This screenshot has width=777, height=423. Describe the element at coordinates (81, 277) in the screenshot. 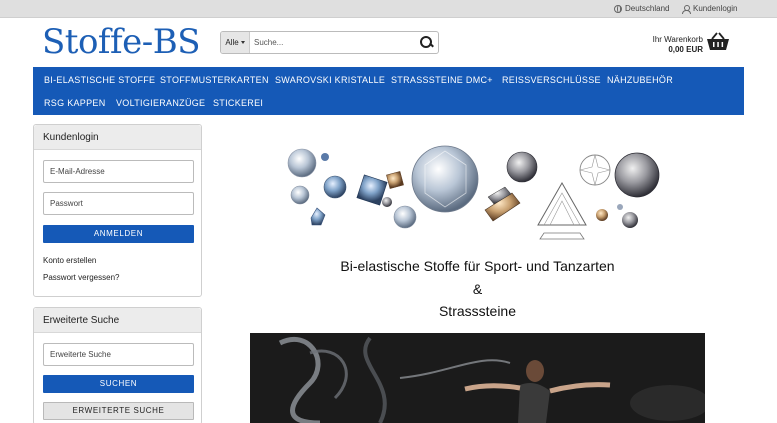

I see `forgot-password-link: Passwort vergessen?` at that location.